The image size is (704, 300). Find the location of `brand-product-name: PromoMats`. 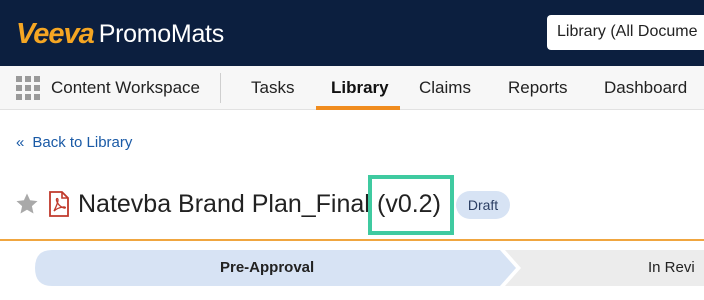

brand-product-name: PromoMats is located at coordinates (161, 33).